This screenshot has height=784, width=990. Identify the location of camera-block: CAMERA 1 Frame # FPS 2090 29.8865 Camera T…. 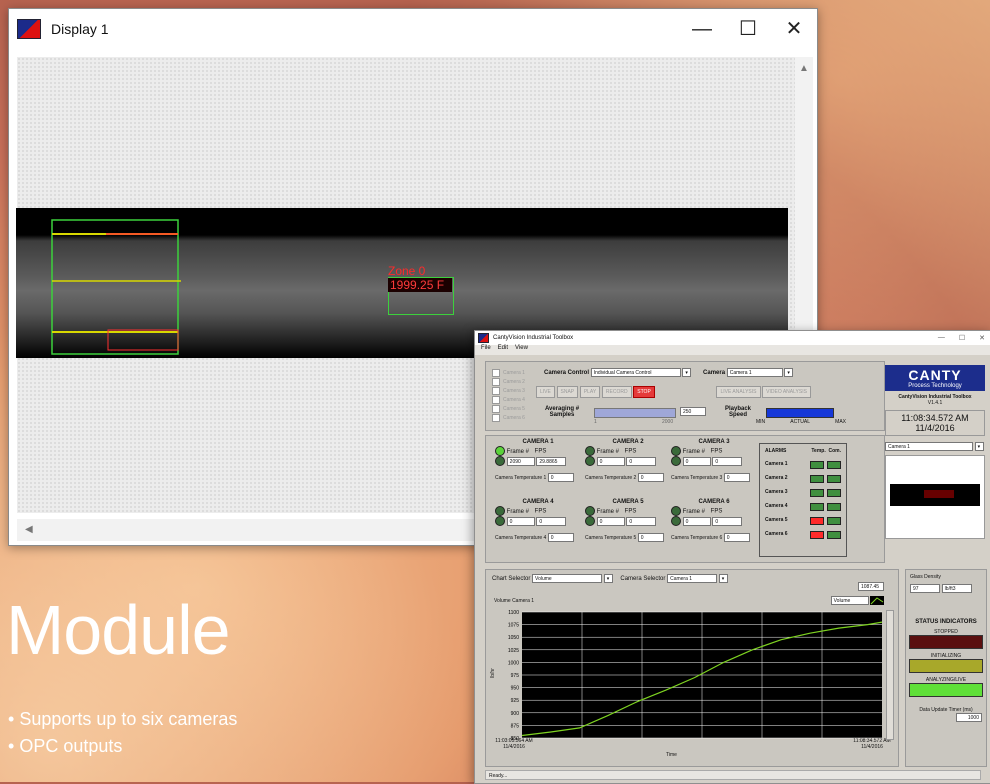
(538, 467).